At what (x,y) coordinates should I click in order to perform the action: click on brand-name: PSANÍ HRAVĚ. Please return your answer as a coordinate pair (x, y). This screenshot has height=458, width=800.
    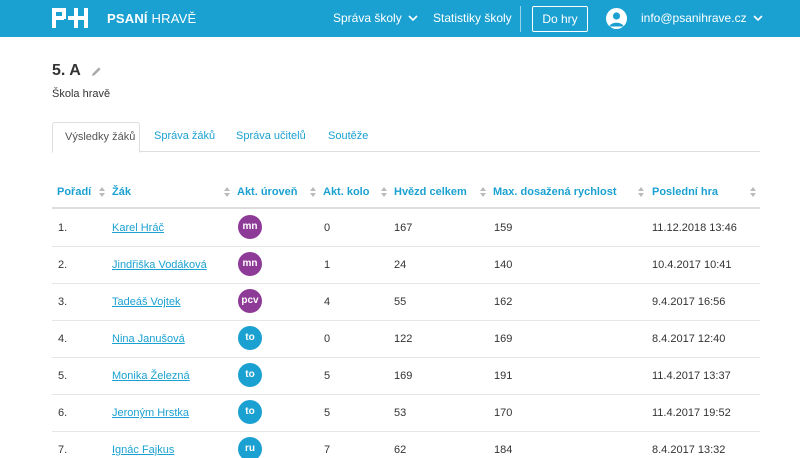
    Looking at the image, I should click on (151, 18).